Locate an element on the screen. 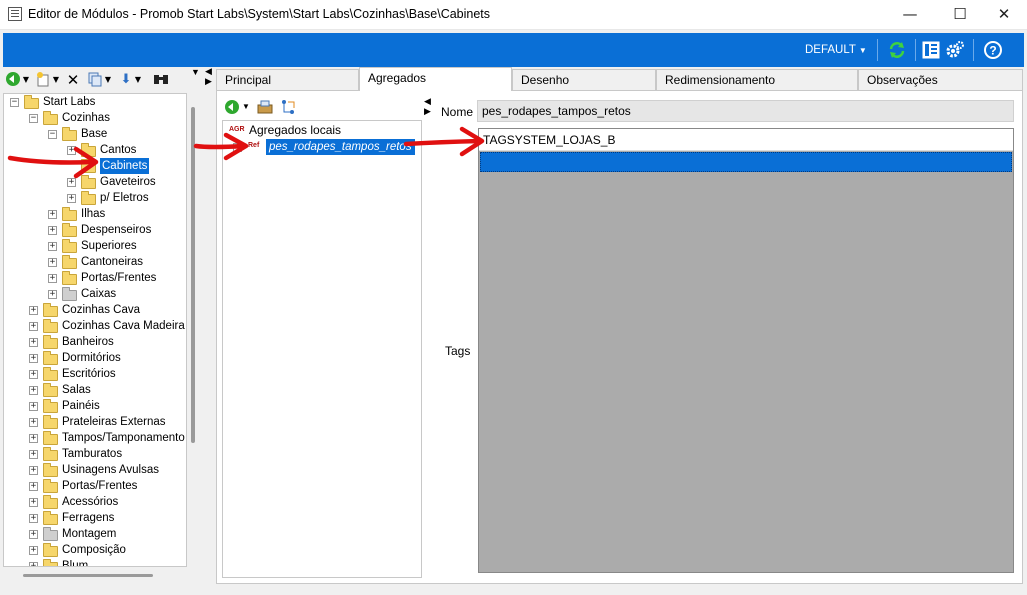  main-toolbar: DEFAULT ▼ ? is located at coordinates (513, 50).